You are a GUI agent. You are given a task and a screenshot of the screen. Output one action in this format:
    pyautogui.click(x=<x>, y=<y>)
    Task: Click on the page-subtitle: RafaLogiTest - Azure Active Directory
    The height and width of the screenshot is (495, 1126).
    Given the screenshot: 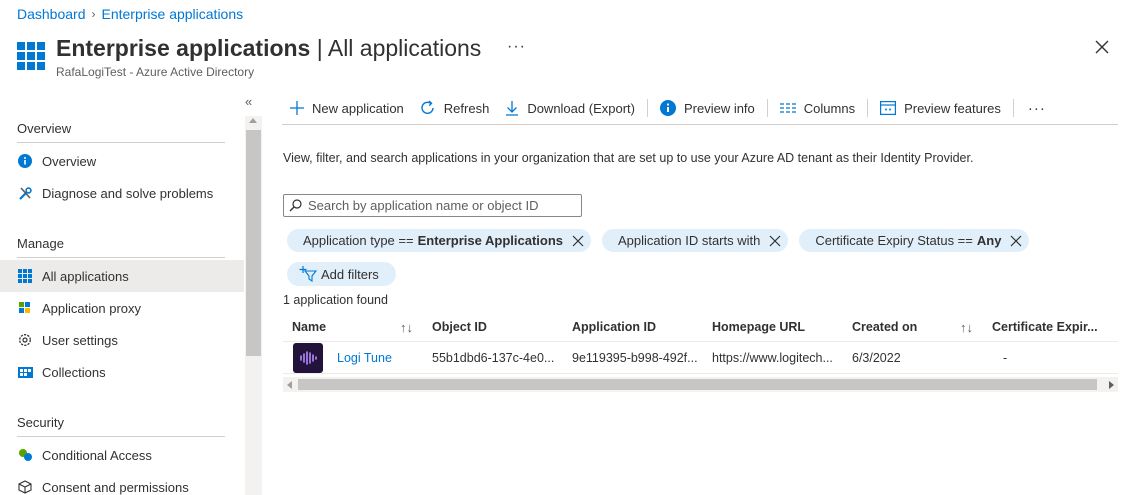 What is the action you would take?
    pyautogui.click(x=155, y=72)
    